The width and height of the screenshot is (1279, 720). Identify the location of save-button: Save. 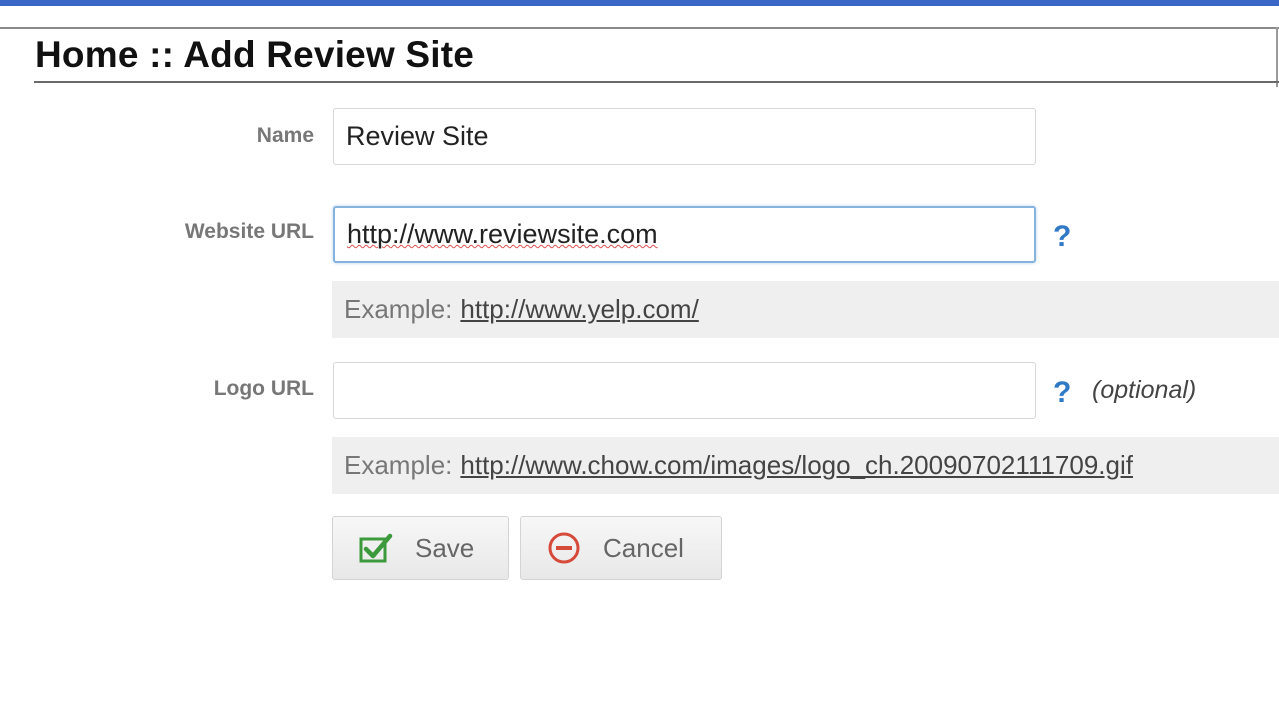
(420, 548).